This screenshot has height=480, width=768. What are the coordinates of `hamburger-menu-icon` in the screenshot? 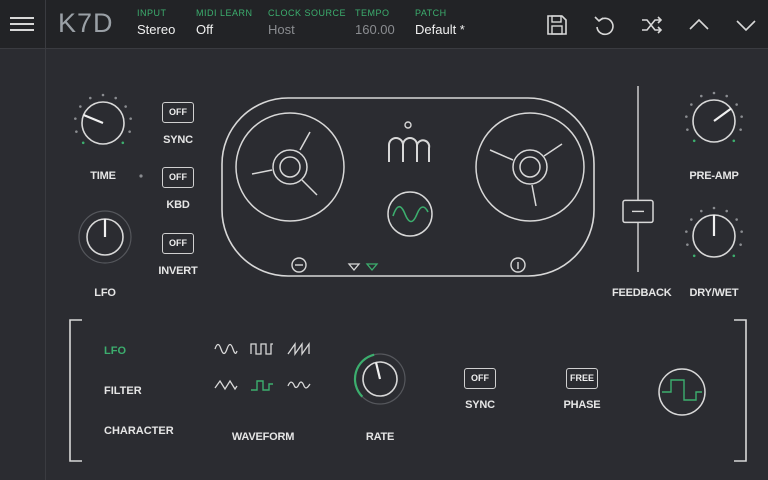 It's located at (22, 24).